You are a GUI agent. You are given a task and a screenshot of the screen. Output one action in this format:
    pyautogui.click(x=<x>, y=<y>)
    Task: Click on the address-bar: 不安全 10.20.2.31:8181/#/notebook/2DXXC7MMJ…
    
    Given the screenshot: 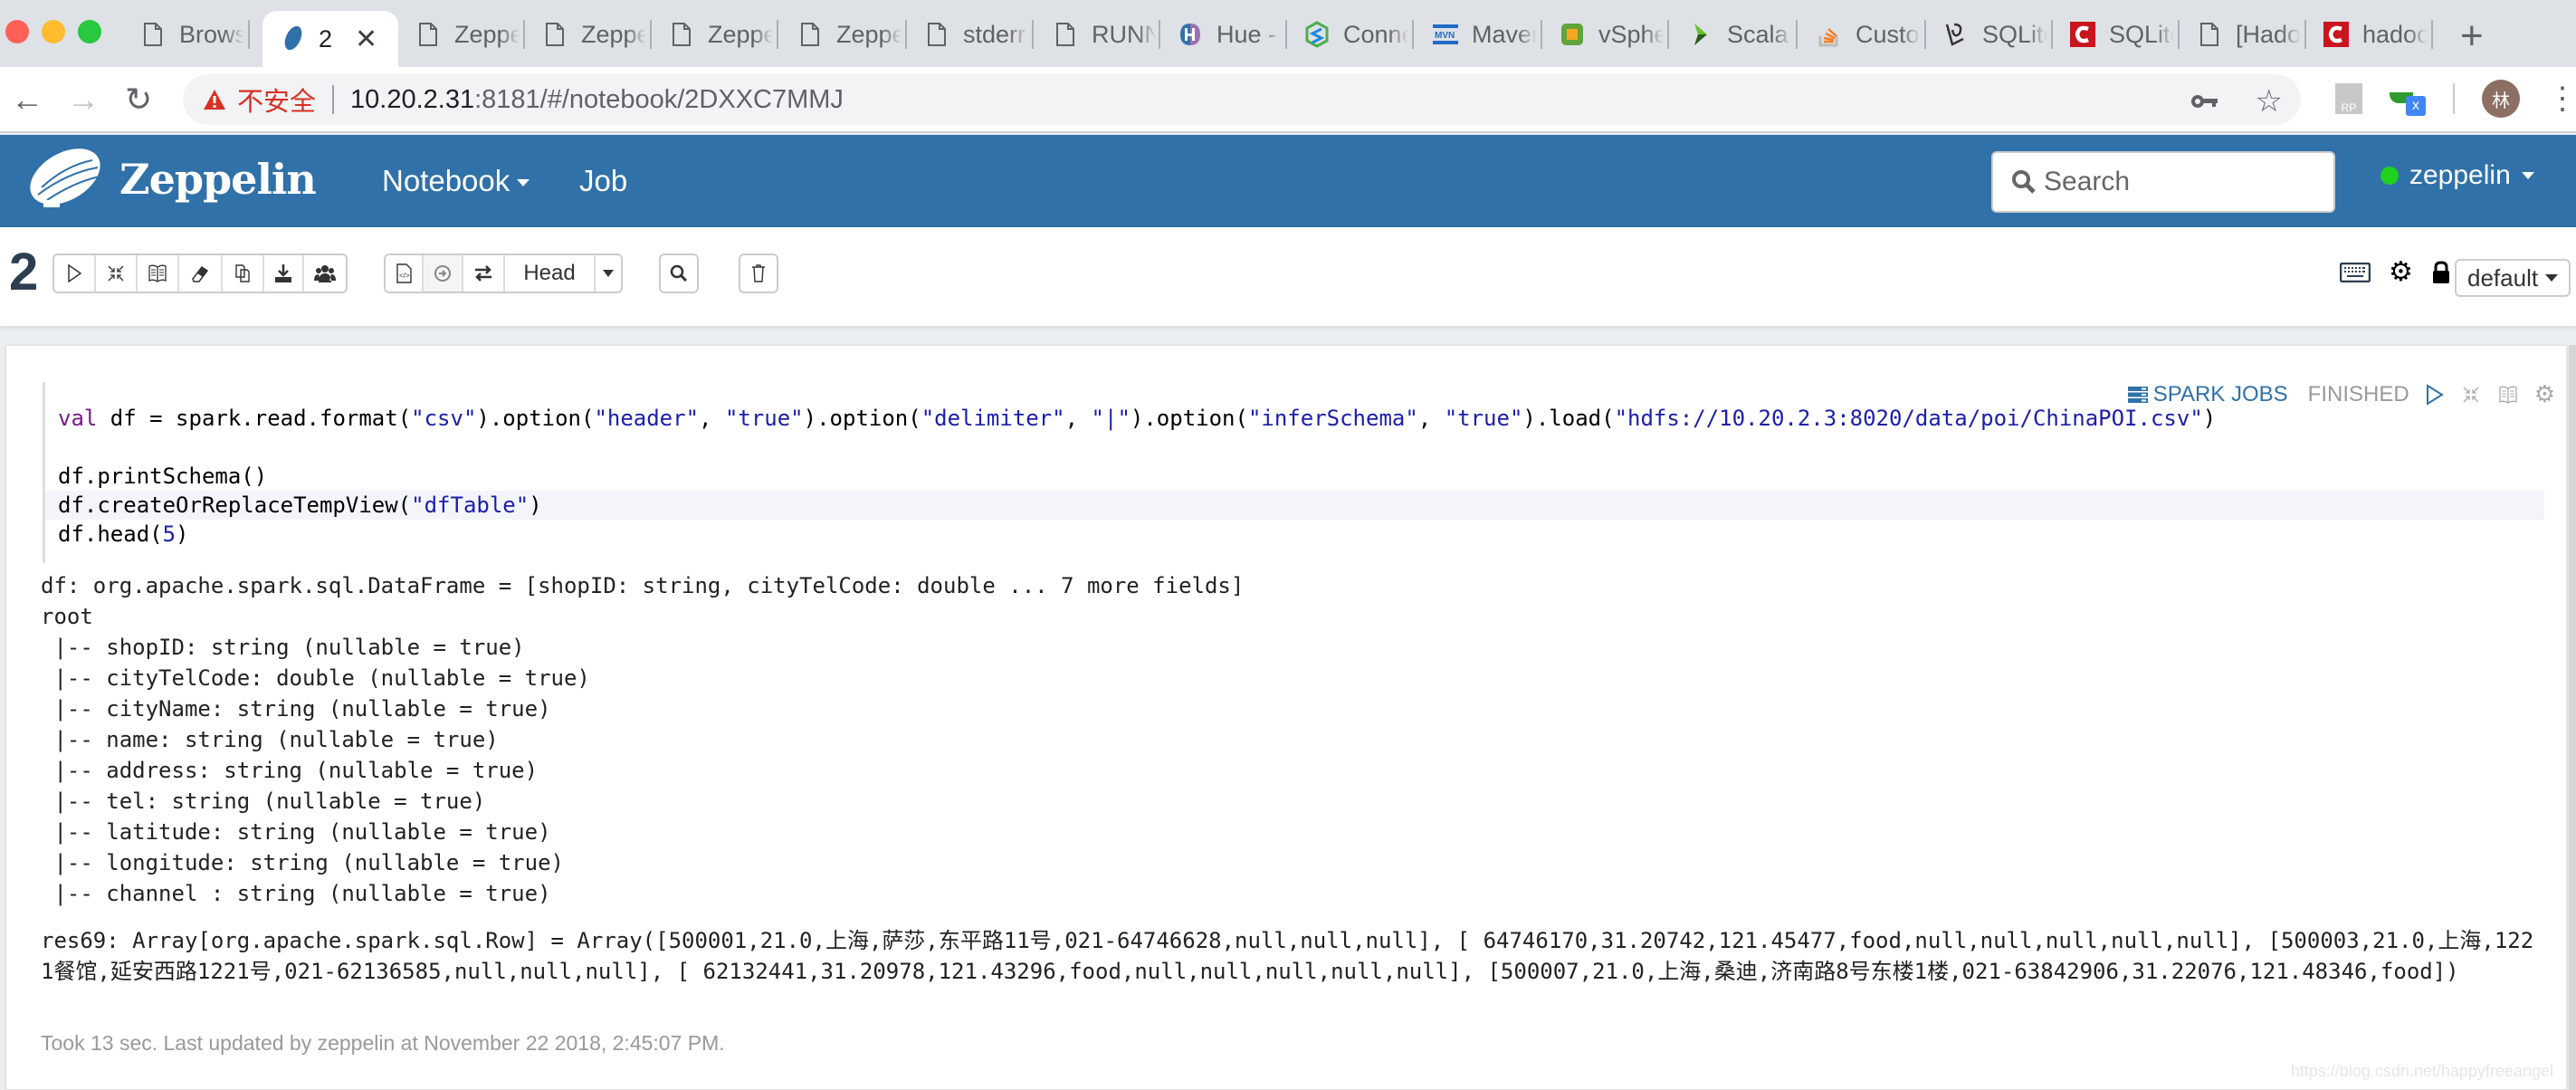 What is the action you would take?
    pyautogui.click(x=1242, y=99)
    